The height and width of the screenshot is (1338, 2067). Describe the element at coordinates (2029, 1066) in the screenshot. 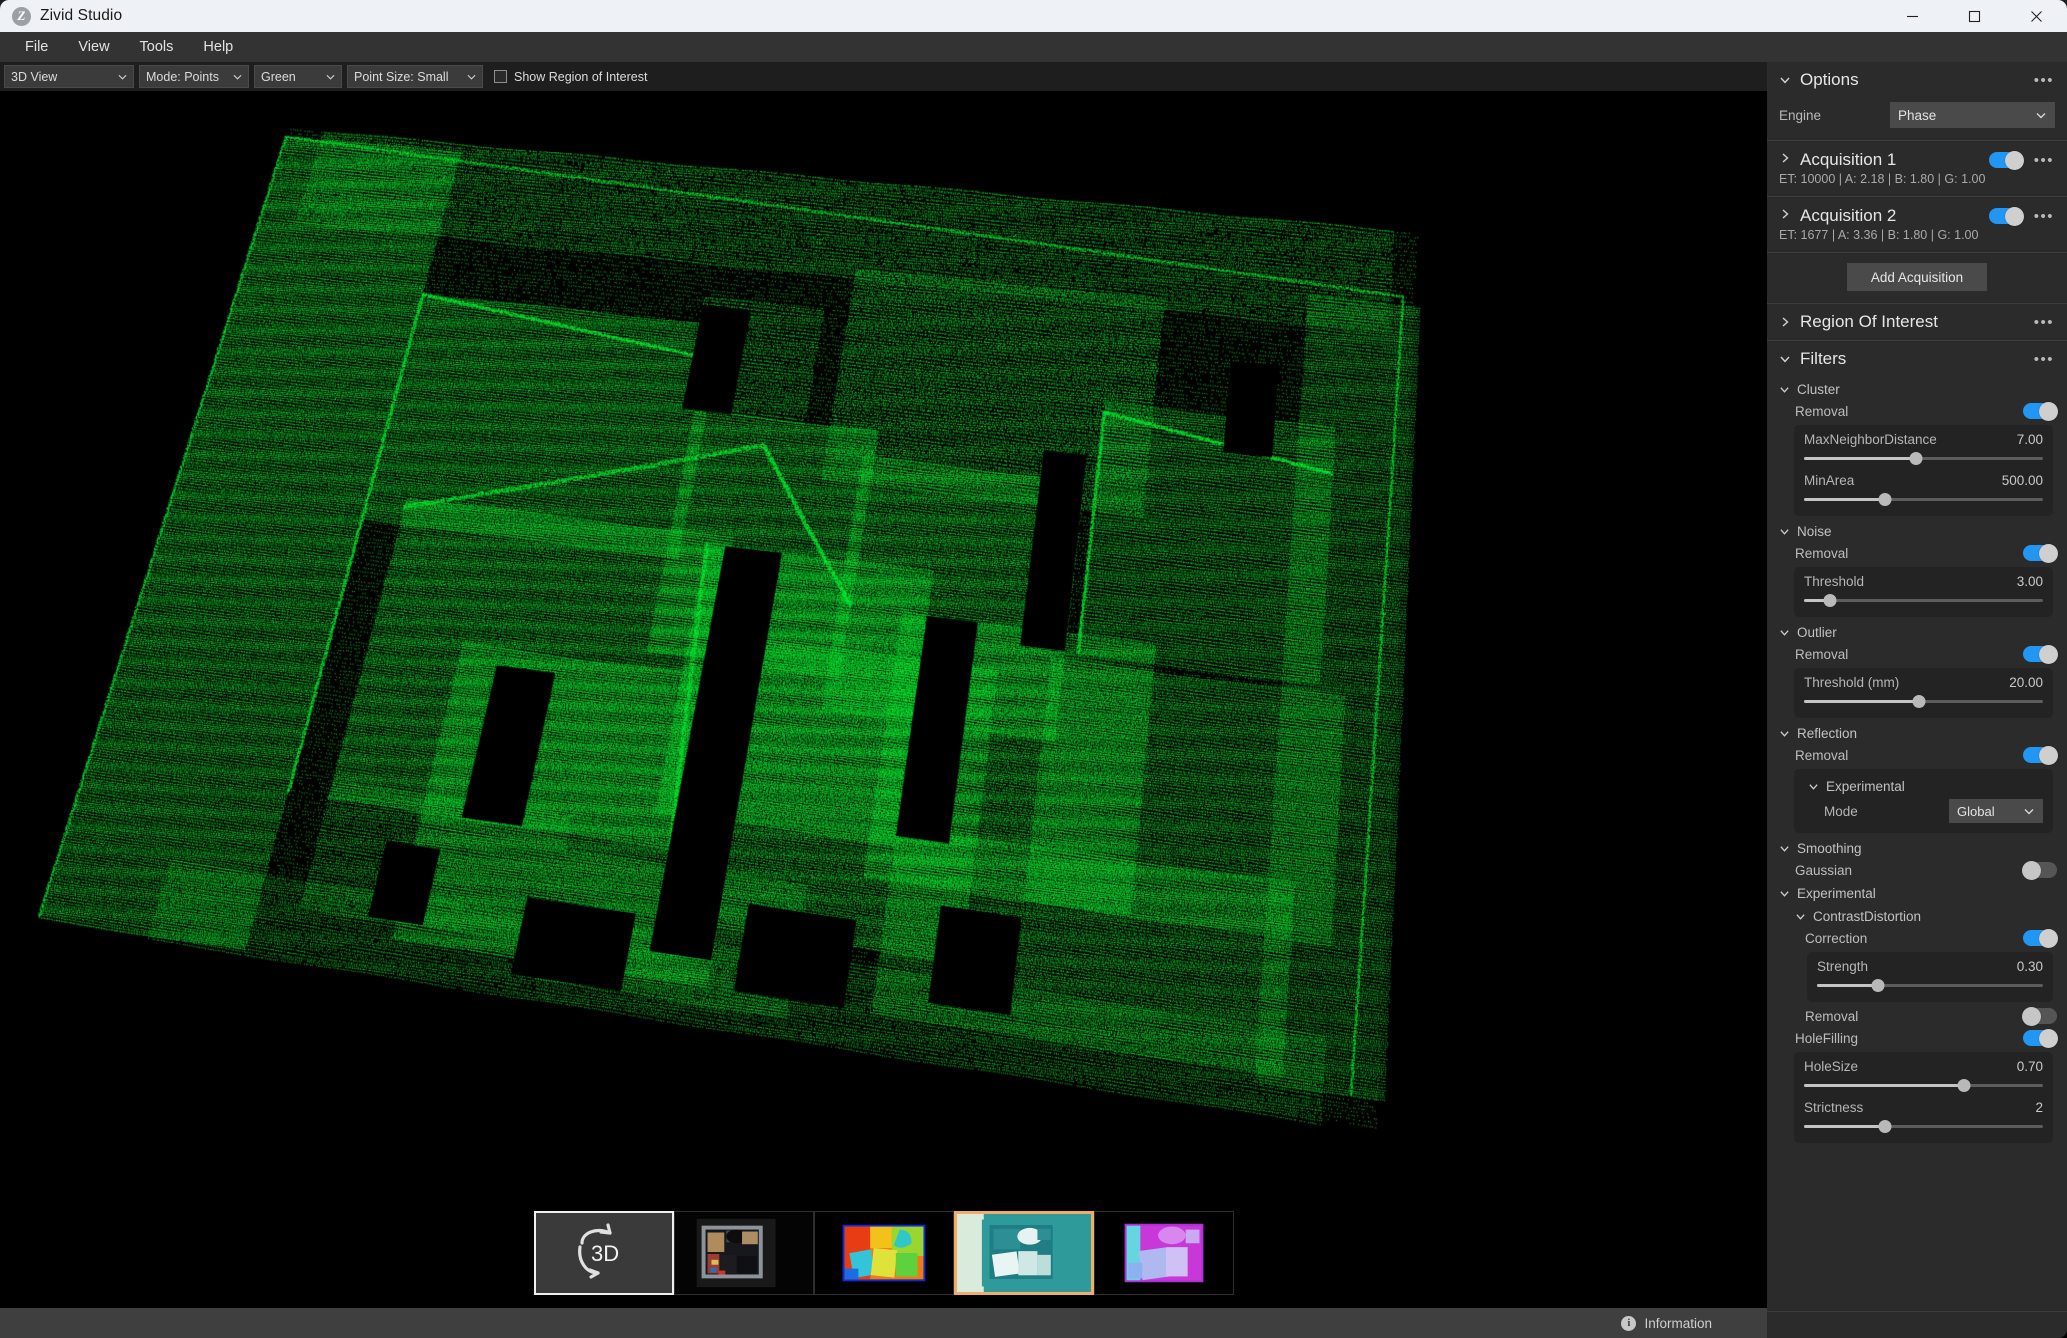

I see `holesize-value: 0.70` at that location.